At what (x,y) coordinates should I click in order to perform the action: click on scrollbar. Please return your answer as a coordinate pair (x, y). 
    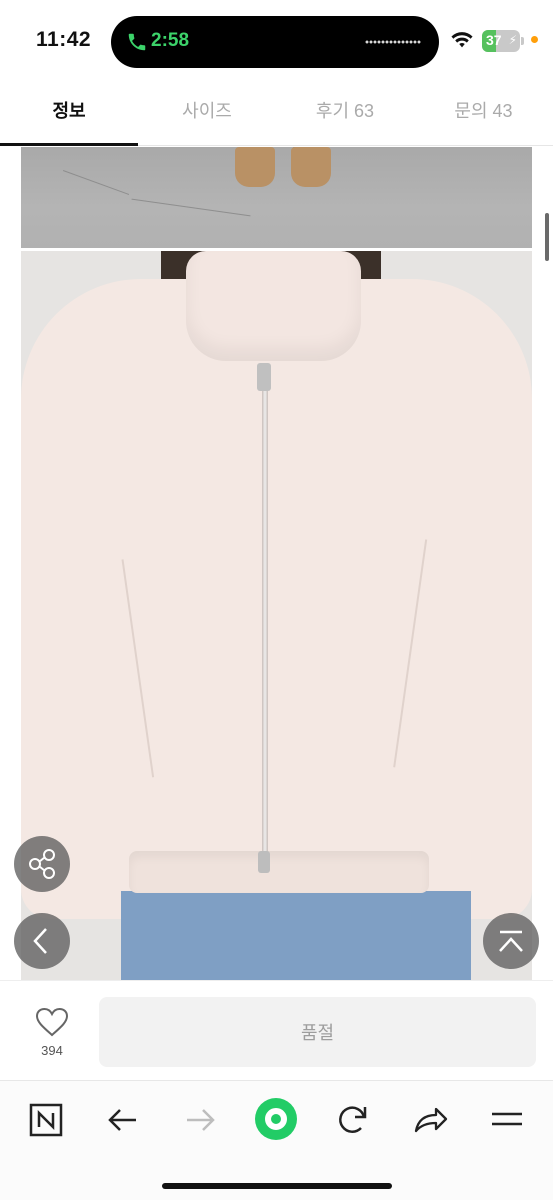
    Looking at the image, I should click on (547, 237).